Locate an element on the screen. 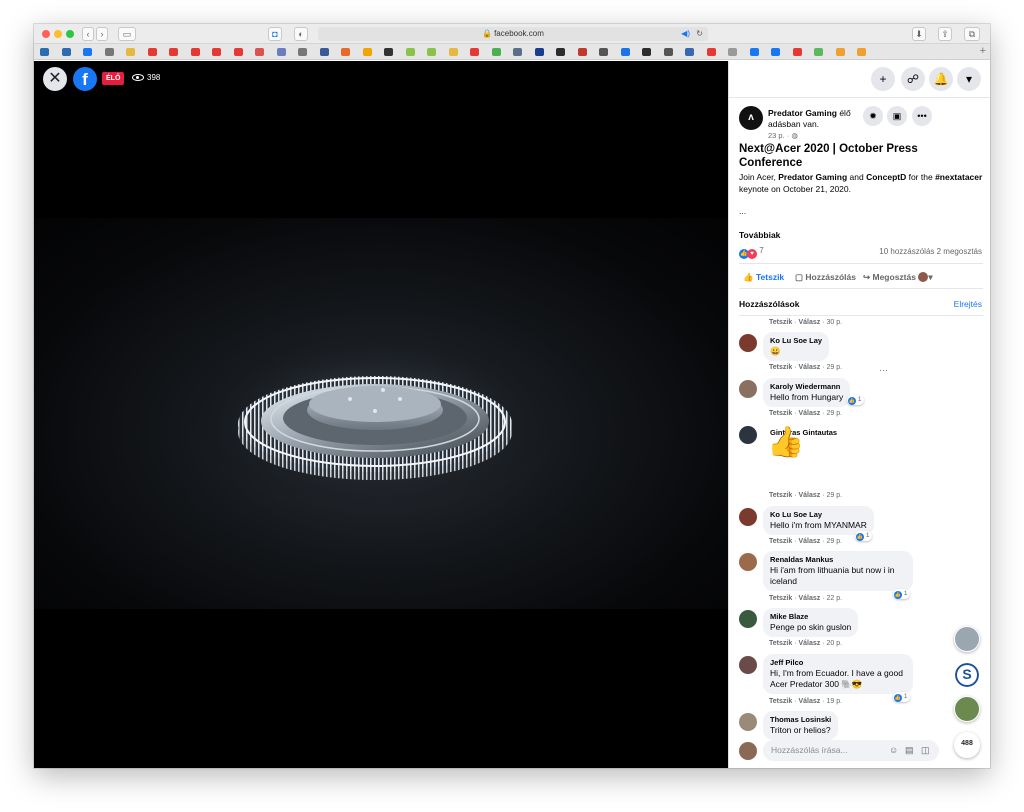 Image resolution: width=1024 pixels, height=812 pixels. address-bar: 🔒 facebook.com ◀) ↻ is located at coordinates (513, 34).